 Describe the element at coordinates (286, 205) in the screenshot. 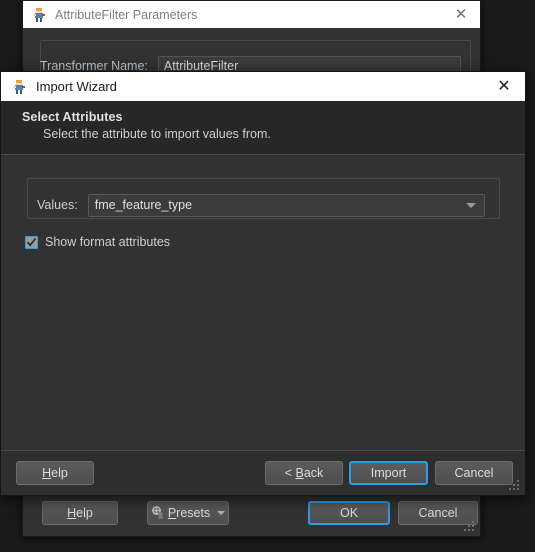

I see `values-dropdown: fme_feature_type` at that location.